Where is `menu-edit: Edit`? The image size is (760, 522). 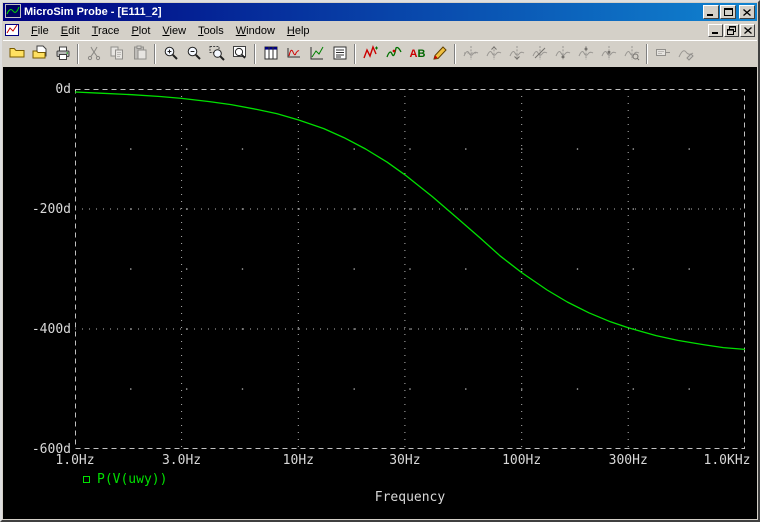 menu-edit: Edit is located at coordinates (70, 31).